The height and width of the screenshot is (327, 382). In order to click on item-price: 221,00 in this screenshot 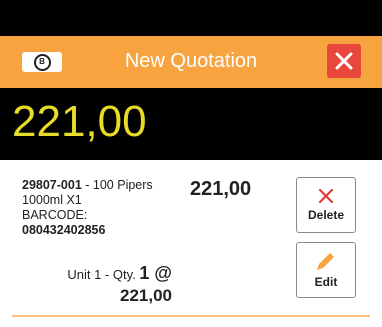, I will do `click(221, 189)`.